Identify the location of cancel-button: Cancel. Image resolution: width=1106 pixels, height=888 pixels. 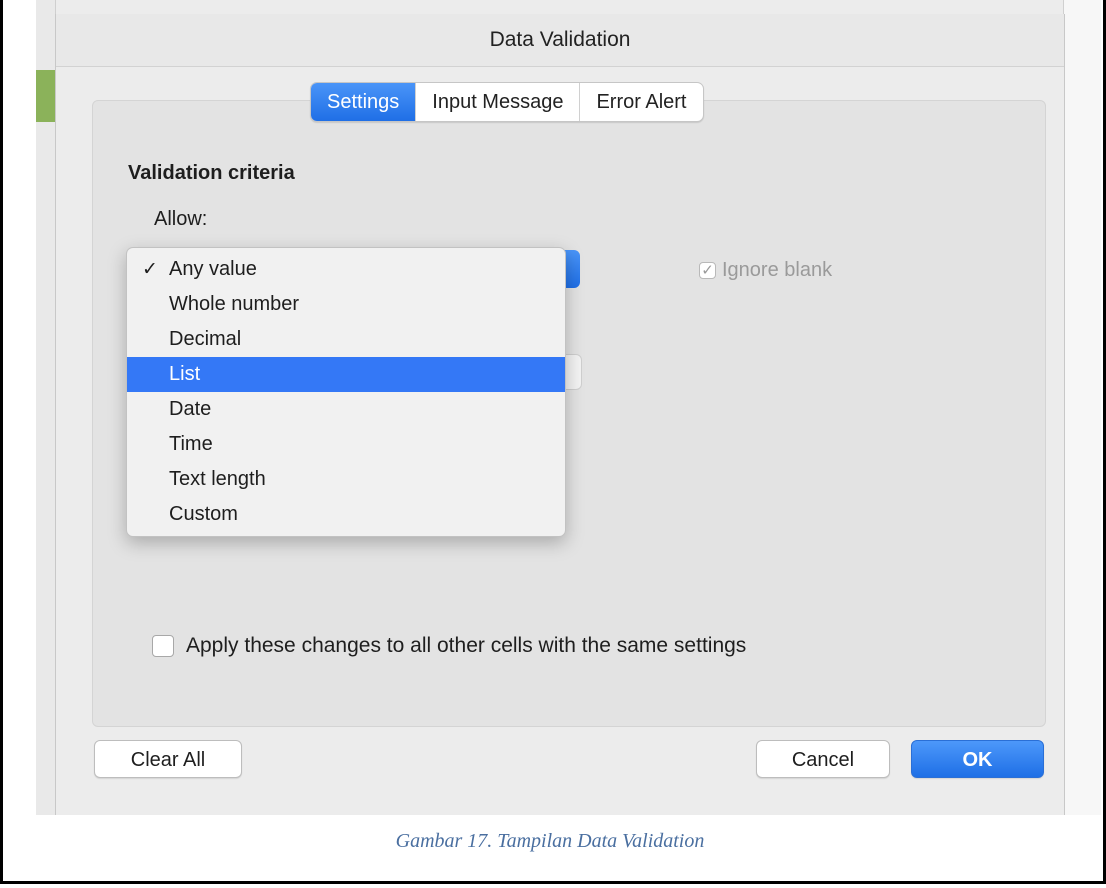
(823, 759).